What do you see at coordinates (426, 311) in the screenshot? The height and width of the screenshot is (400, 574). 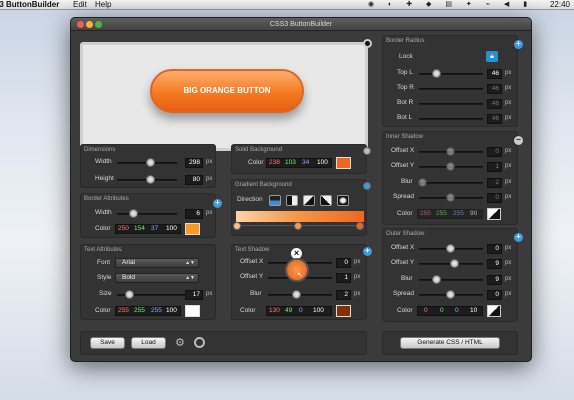 I see `red-value: 0` at bounding box center [426, 311].